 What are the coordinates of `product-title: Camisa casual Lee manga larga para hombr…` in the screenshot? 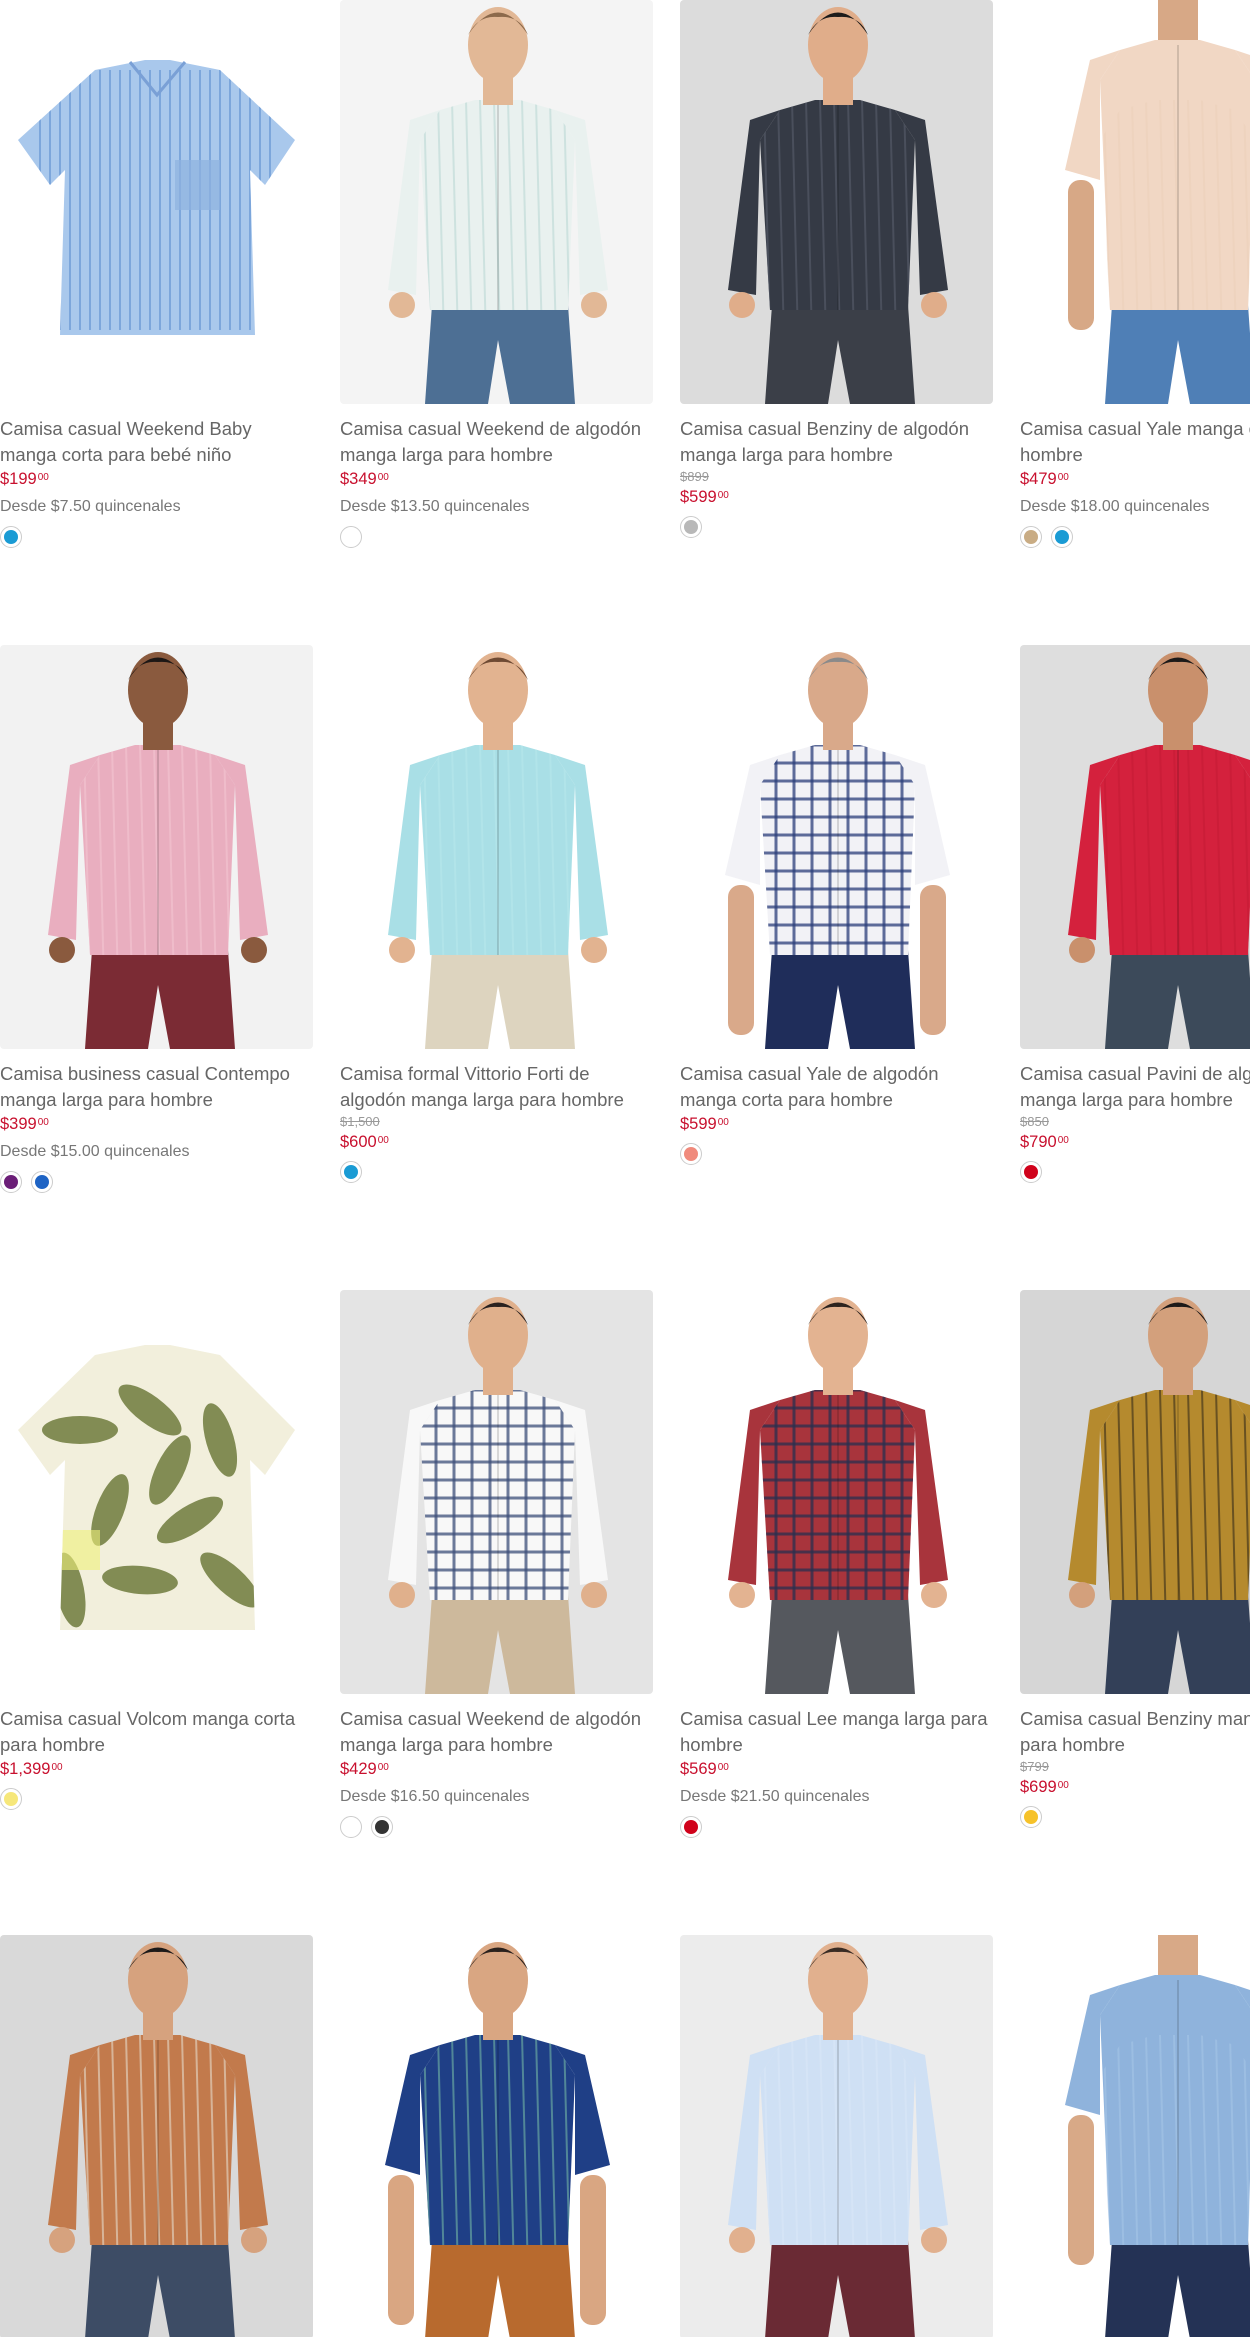 It's located at (836, 1732).